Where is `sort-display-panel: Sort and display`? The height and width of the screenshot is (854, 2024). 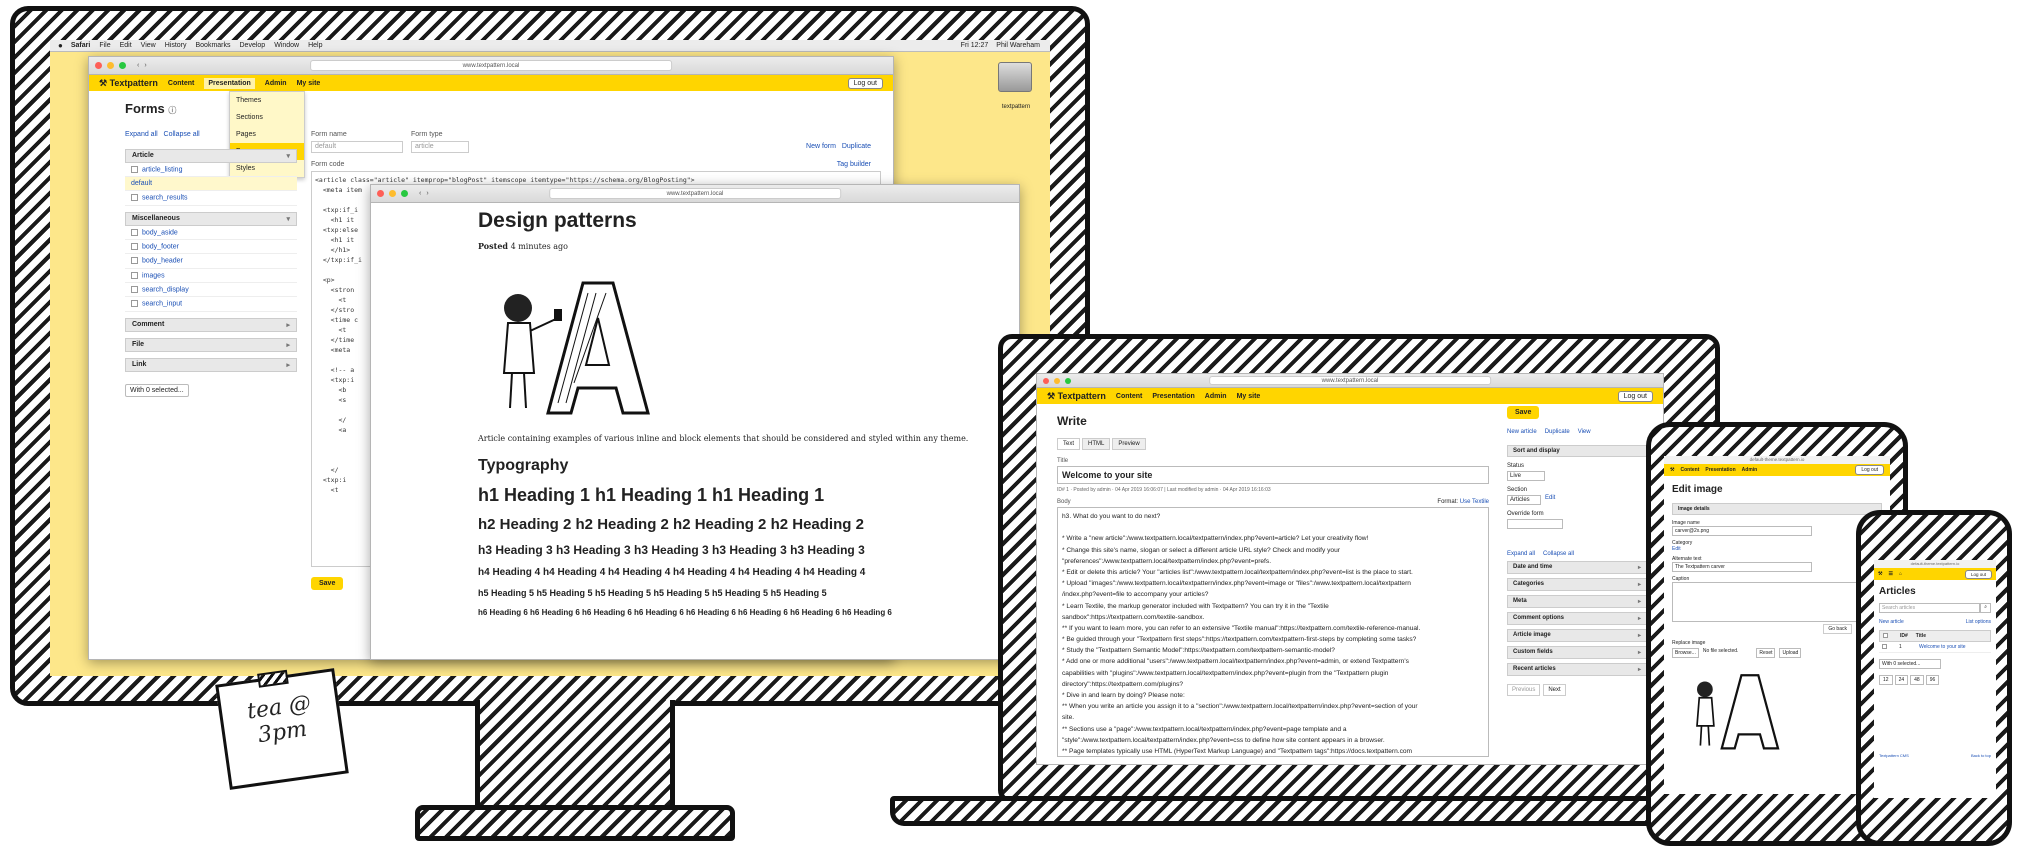 sort-display-panel: Sort and display is located at coordinates (1577, 451).